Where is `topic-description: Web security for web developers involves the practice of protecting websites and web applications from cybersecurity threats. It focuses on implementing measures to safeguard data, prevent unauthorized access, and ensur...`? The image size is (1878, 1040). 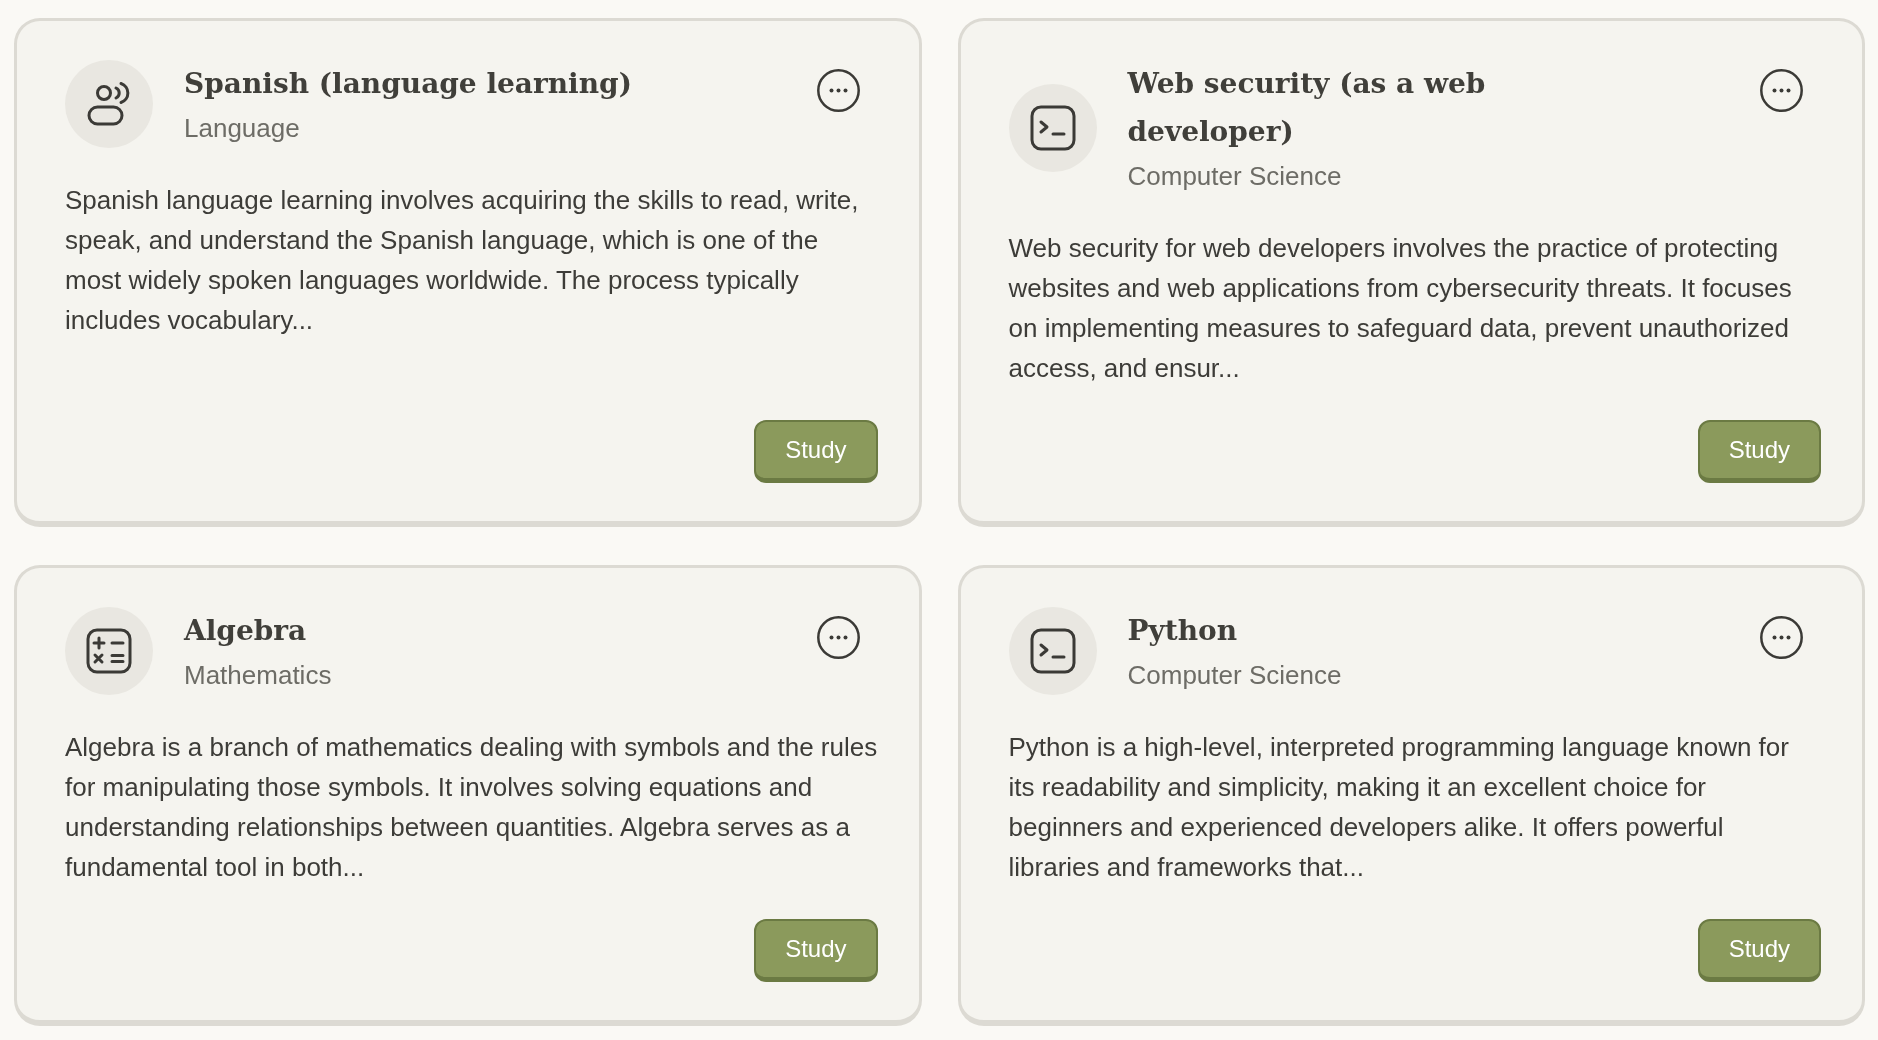 topic-description: Web security for web developers involves the practice of protecting websites and web applications from cybersecurity threats. It focuses on implementing measures to safeguard data, prevent unauthorized access, and ensur... is located at coordinates (1400, 308).